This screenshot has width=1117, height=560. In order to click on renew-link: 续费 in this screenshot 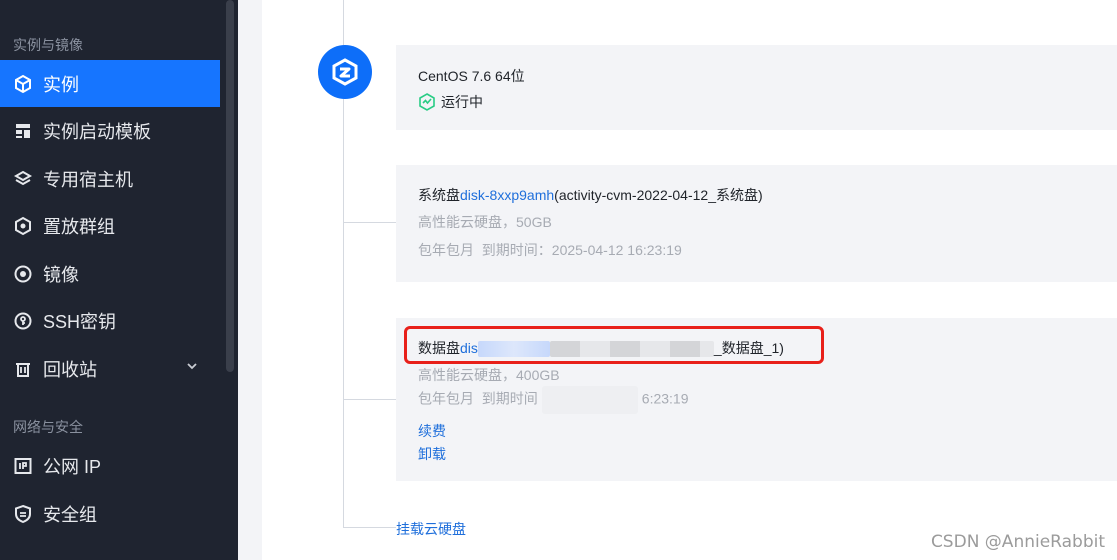, I will do `click(432, 431)`.